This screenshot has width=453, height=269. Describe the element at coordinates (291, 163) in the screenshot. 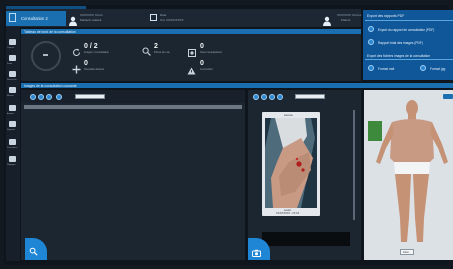

I see `skin-photo` at that location.